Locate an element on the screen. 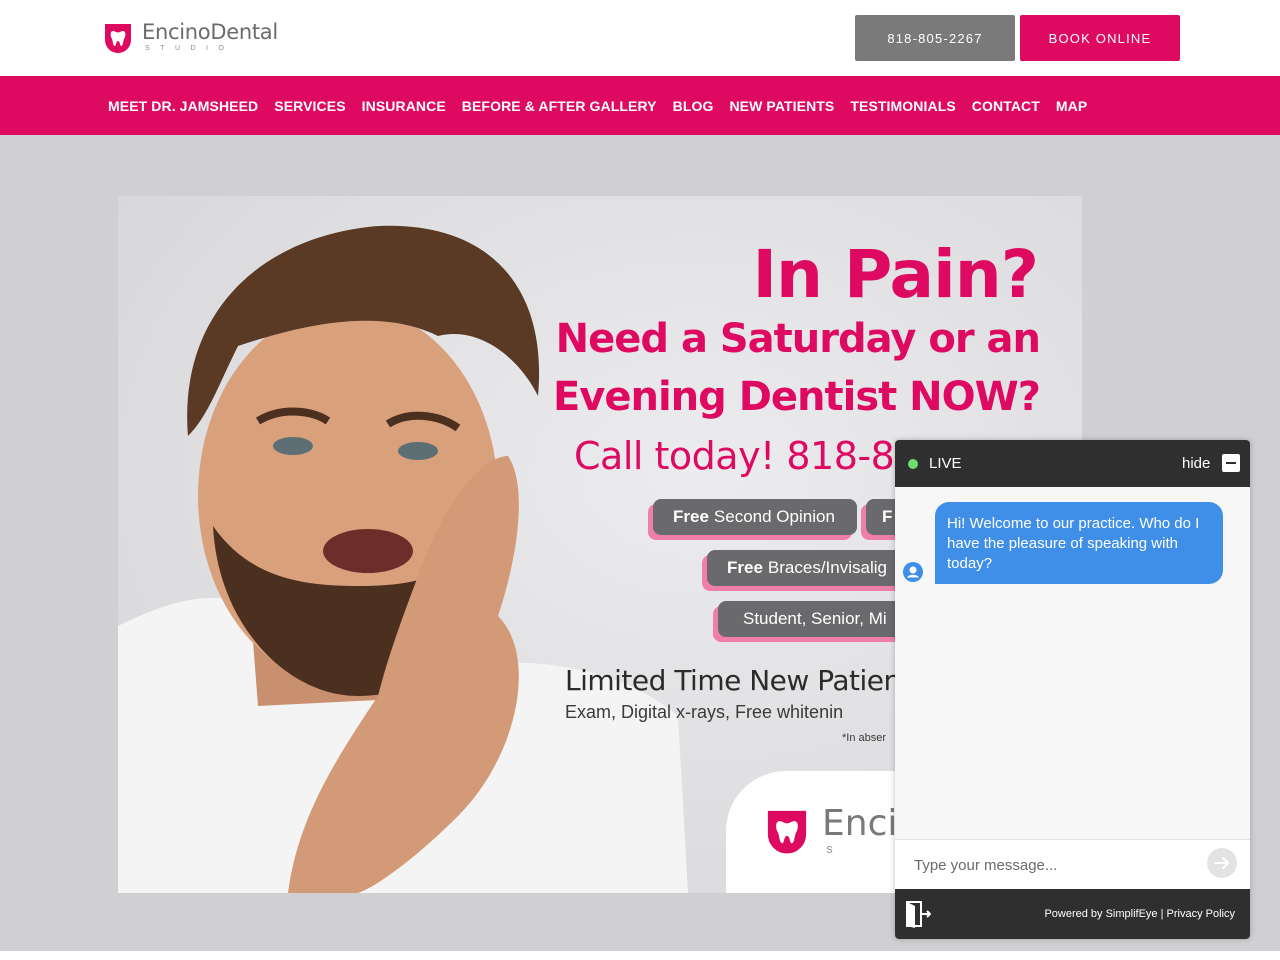 This screenshot has height=960, width=1280. offer-footnote: *In abser is located at coordinates (864, 738).